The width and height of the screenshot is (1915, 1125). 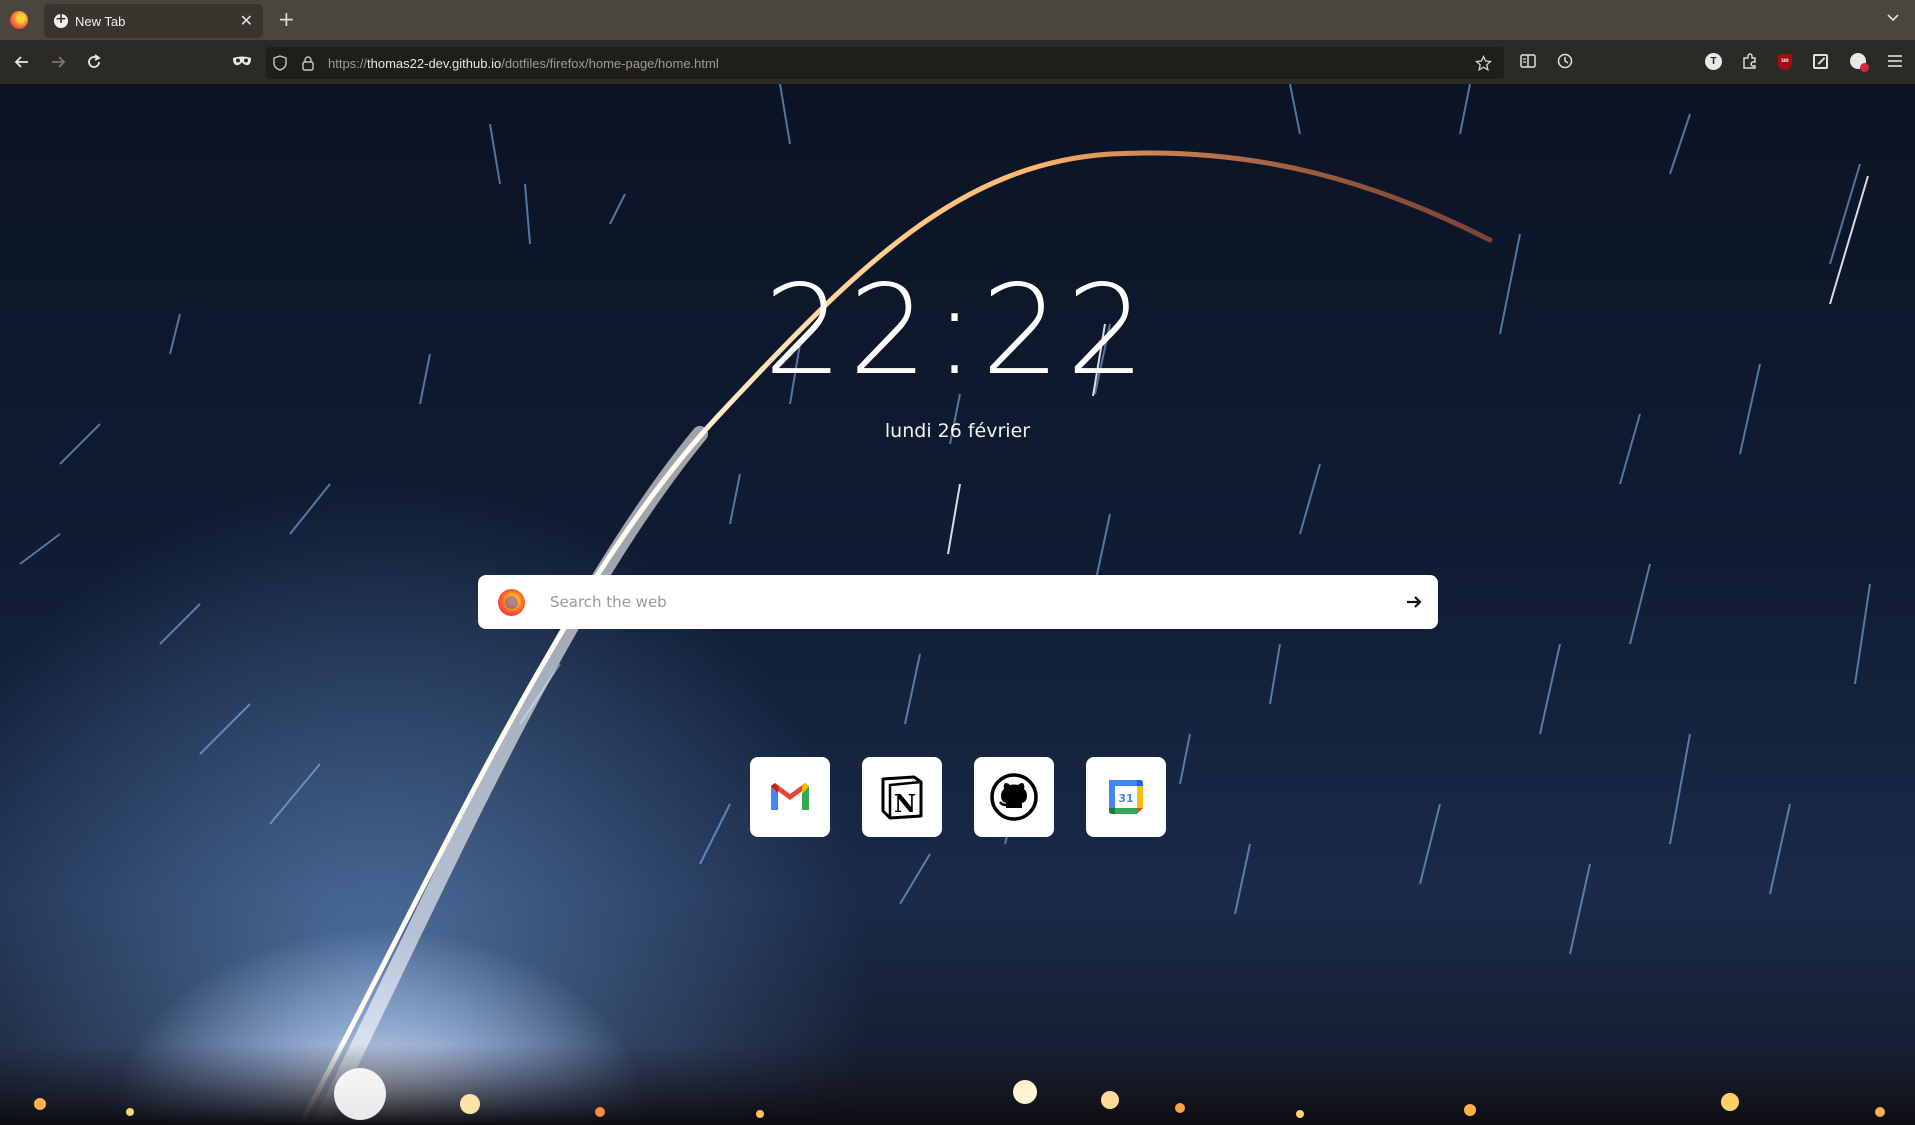 What do you see at coordinates (58, 62) in the screenshot?
I see `forward-icon` at bounding box center [58, 62].